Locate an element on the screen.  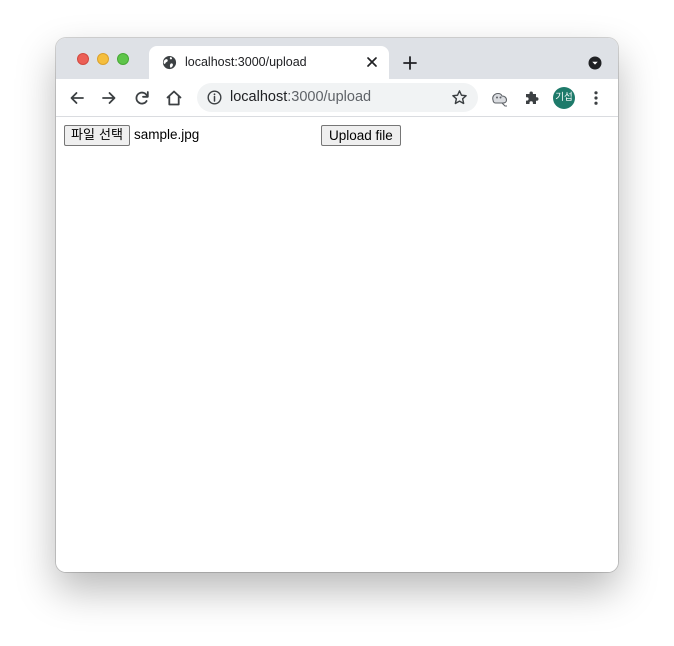
address-bar: localhost:3000/upload is located at coordinates (337, 97).